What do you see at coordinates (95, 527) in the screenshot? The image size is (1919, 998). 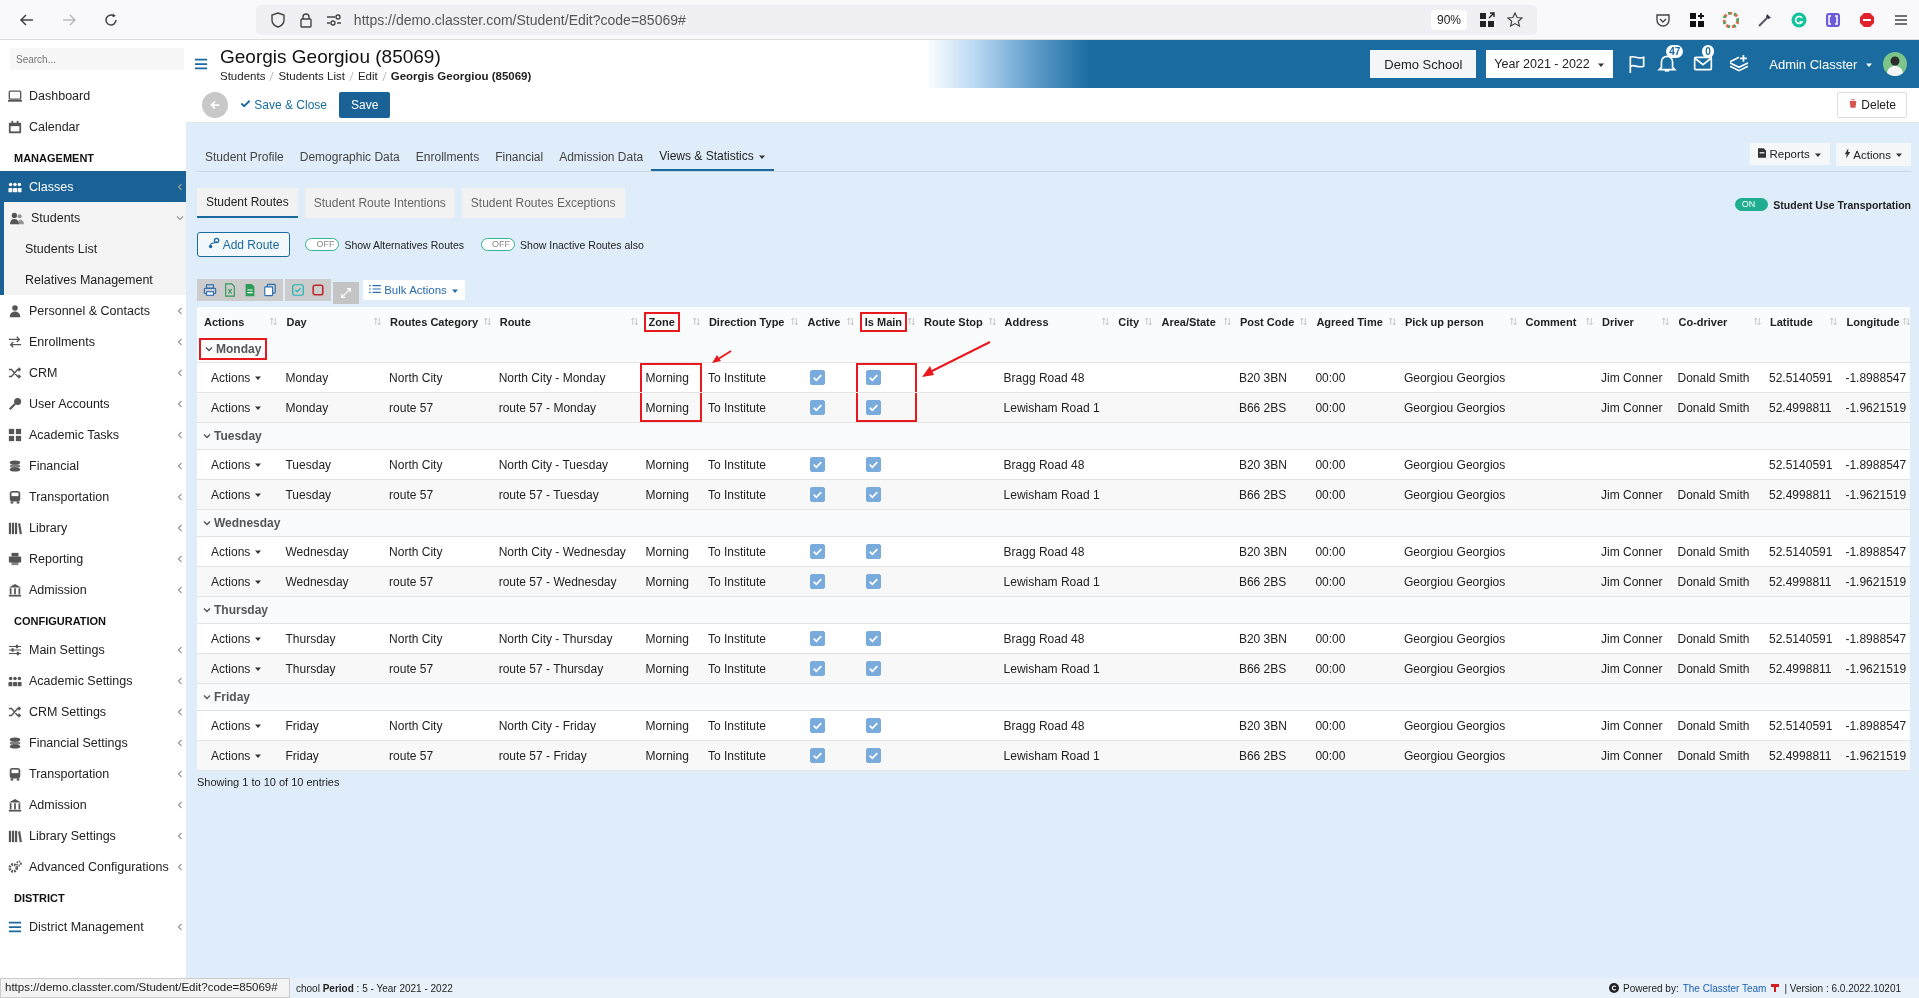 I see `sidebar-item: Library` at bounding box center [95, 527].